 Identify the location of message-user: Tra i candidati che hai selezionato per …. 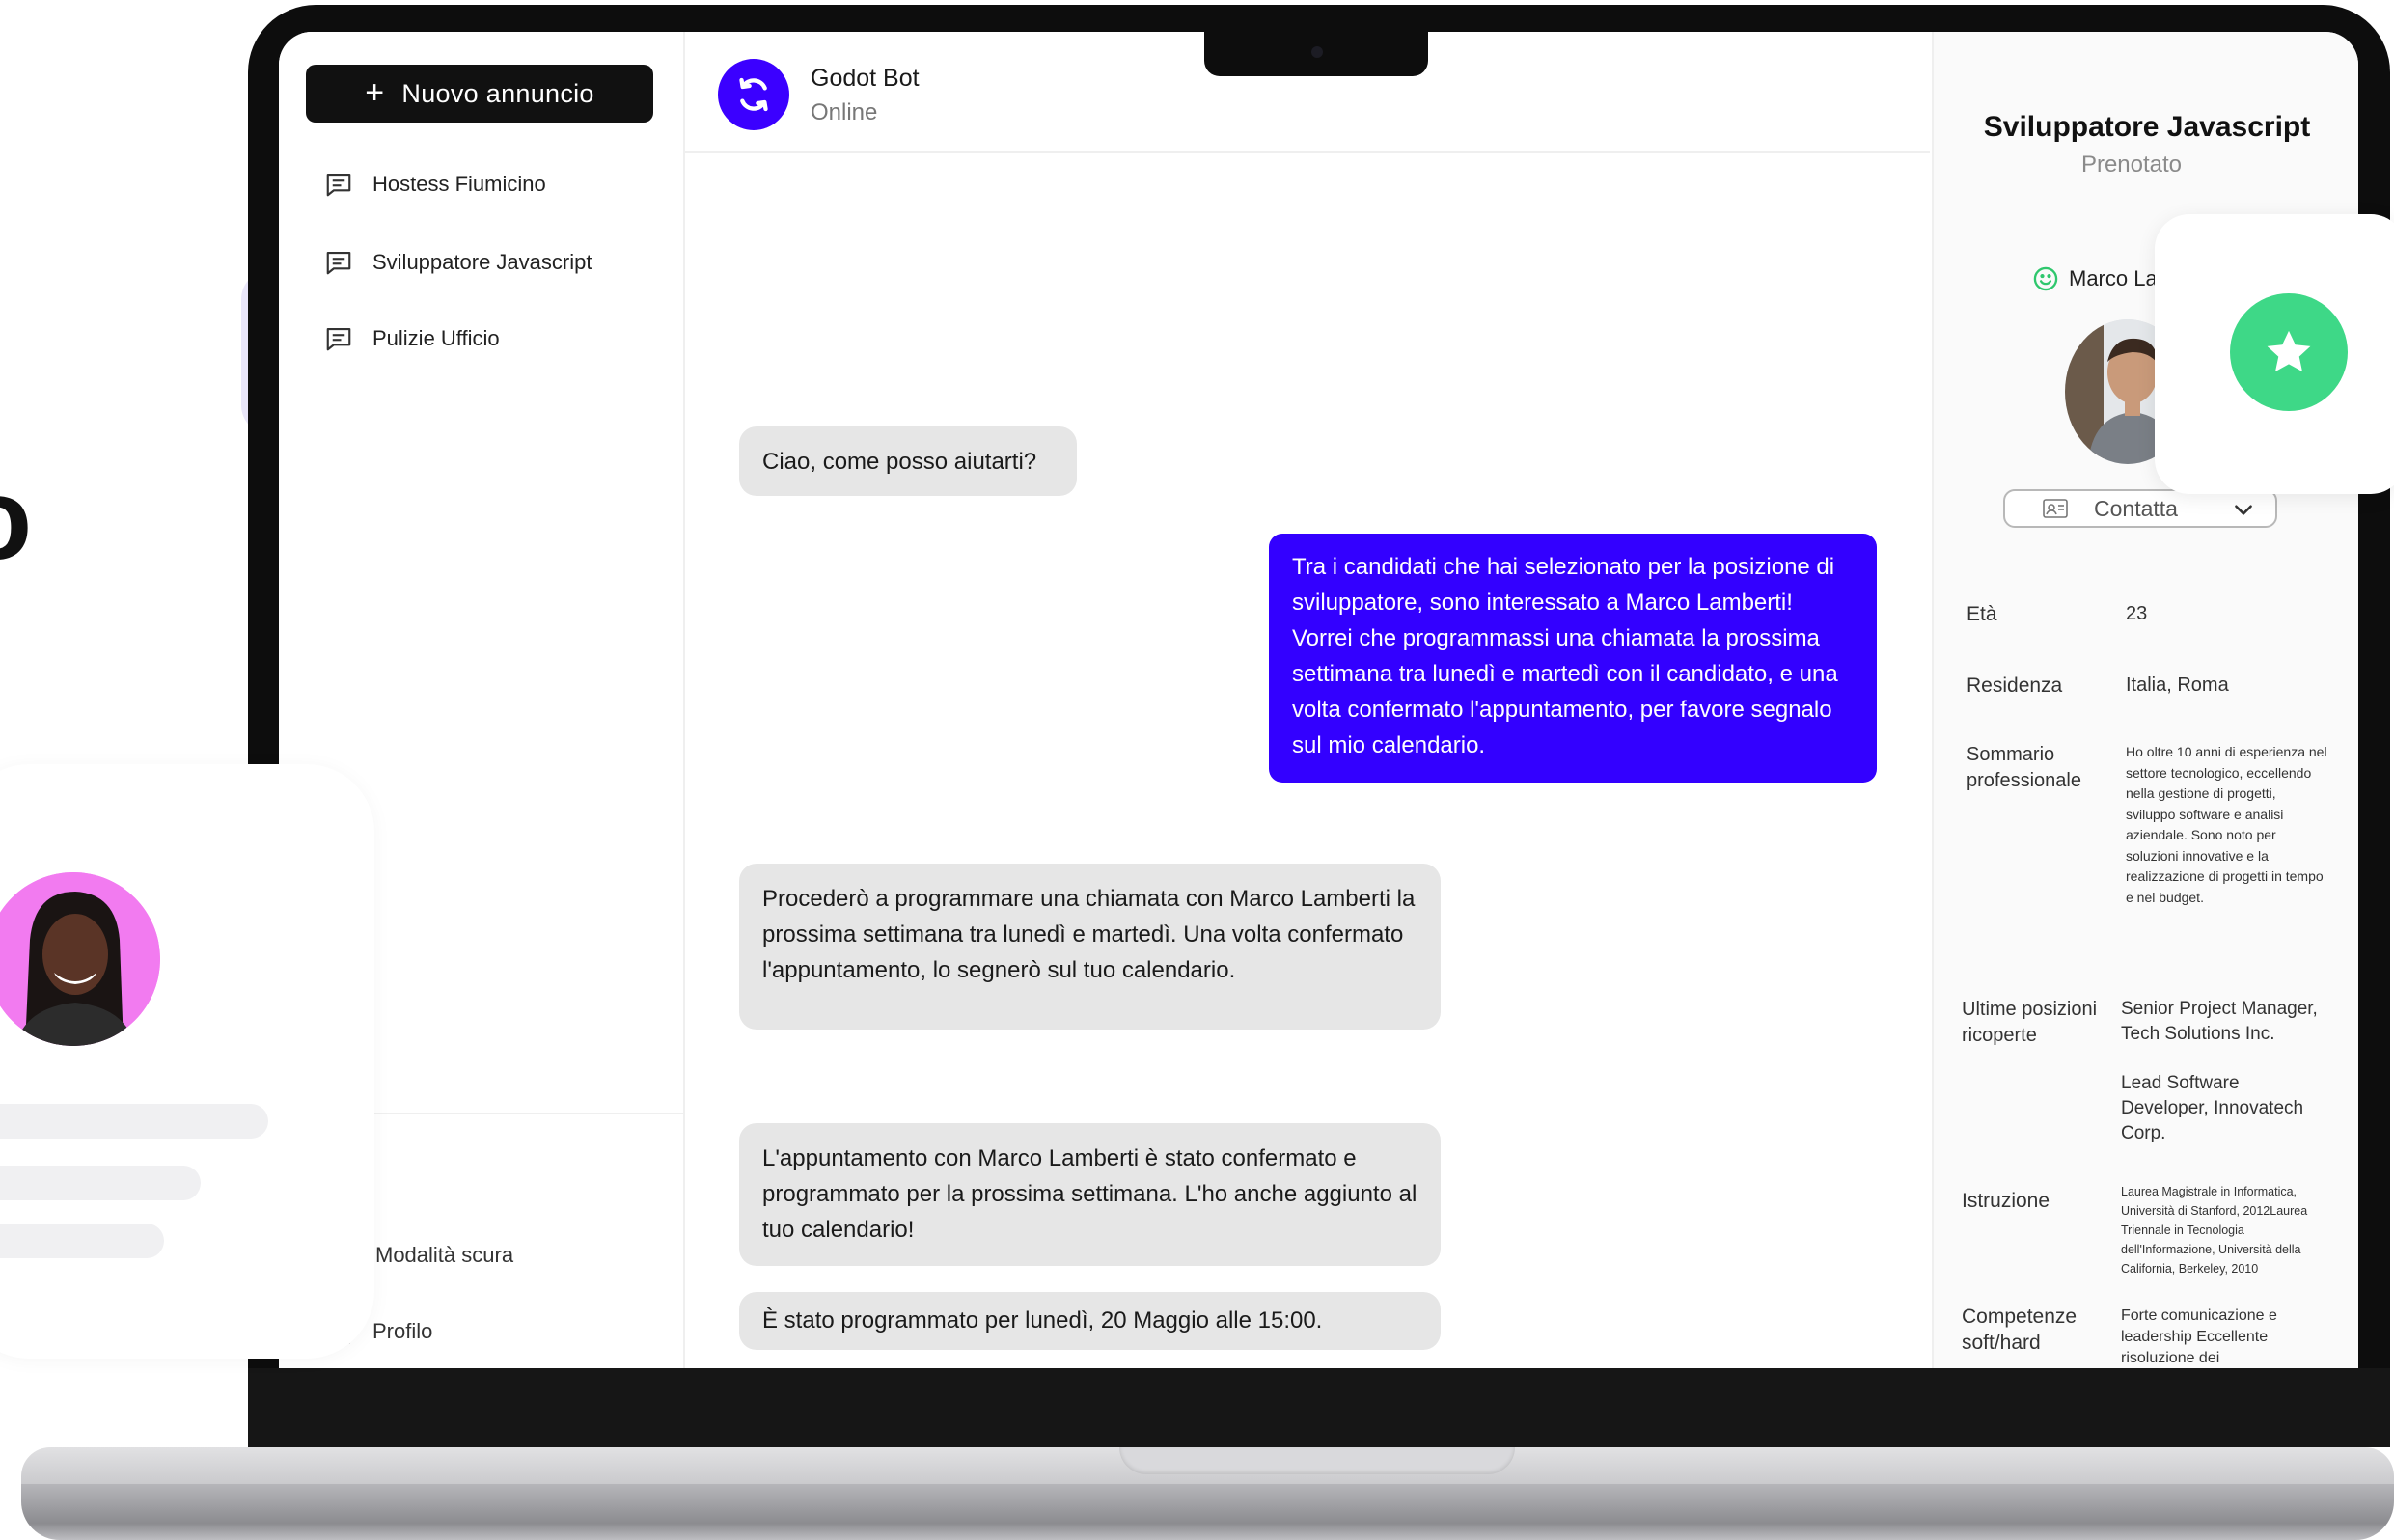
(1573, 658).